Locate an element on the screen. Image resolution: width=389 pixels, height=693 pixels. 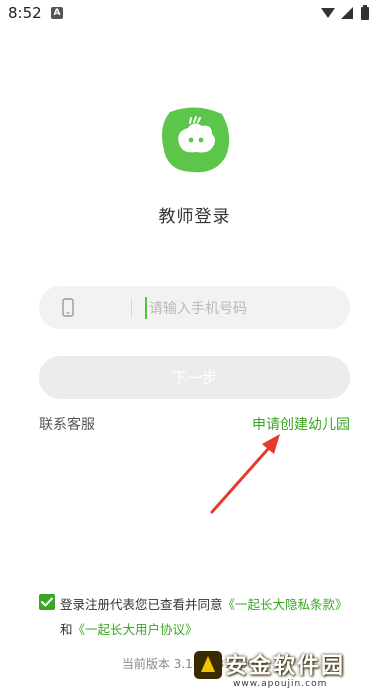
check-icon is located at coordinates (47, 602).